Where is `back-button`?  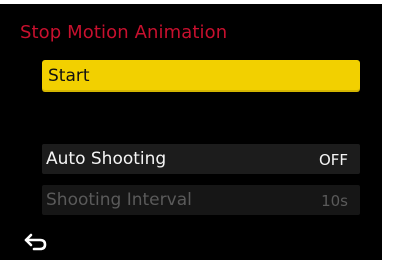
back-button is located at coordinates (36, 242).